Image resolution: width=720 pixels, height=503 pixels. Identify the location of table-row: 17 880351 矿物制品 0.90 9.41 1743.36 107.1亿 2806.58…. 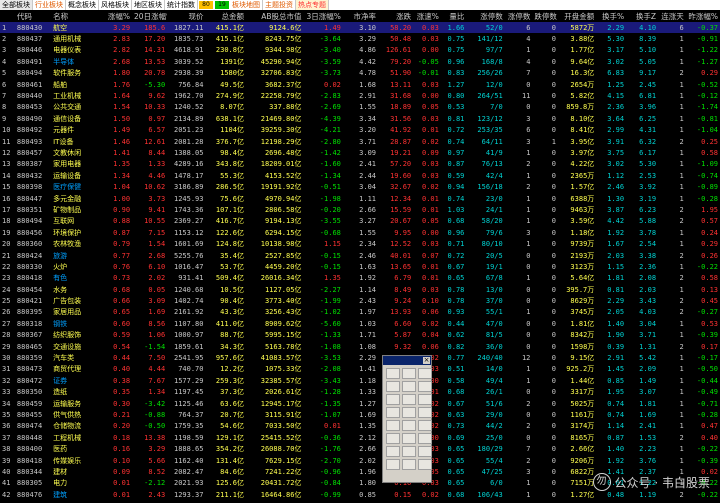
(360, 209).